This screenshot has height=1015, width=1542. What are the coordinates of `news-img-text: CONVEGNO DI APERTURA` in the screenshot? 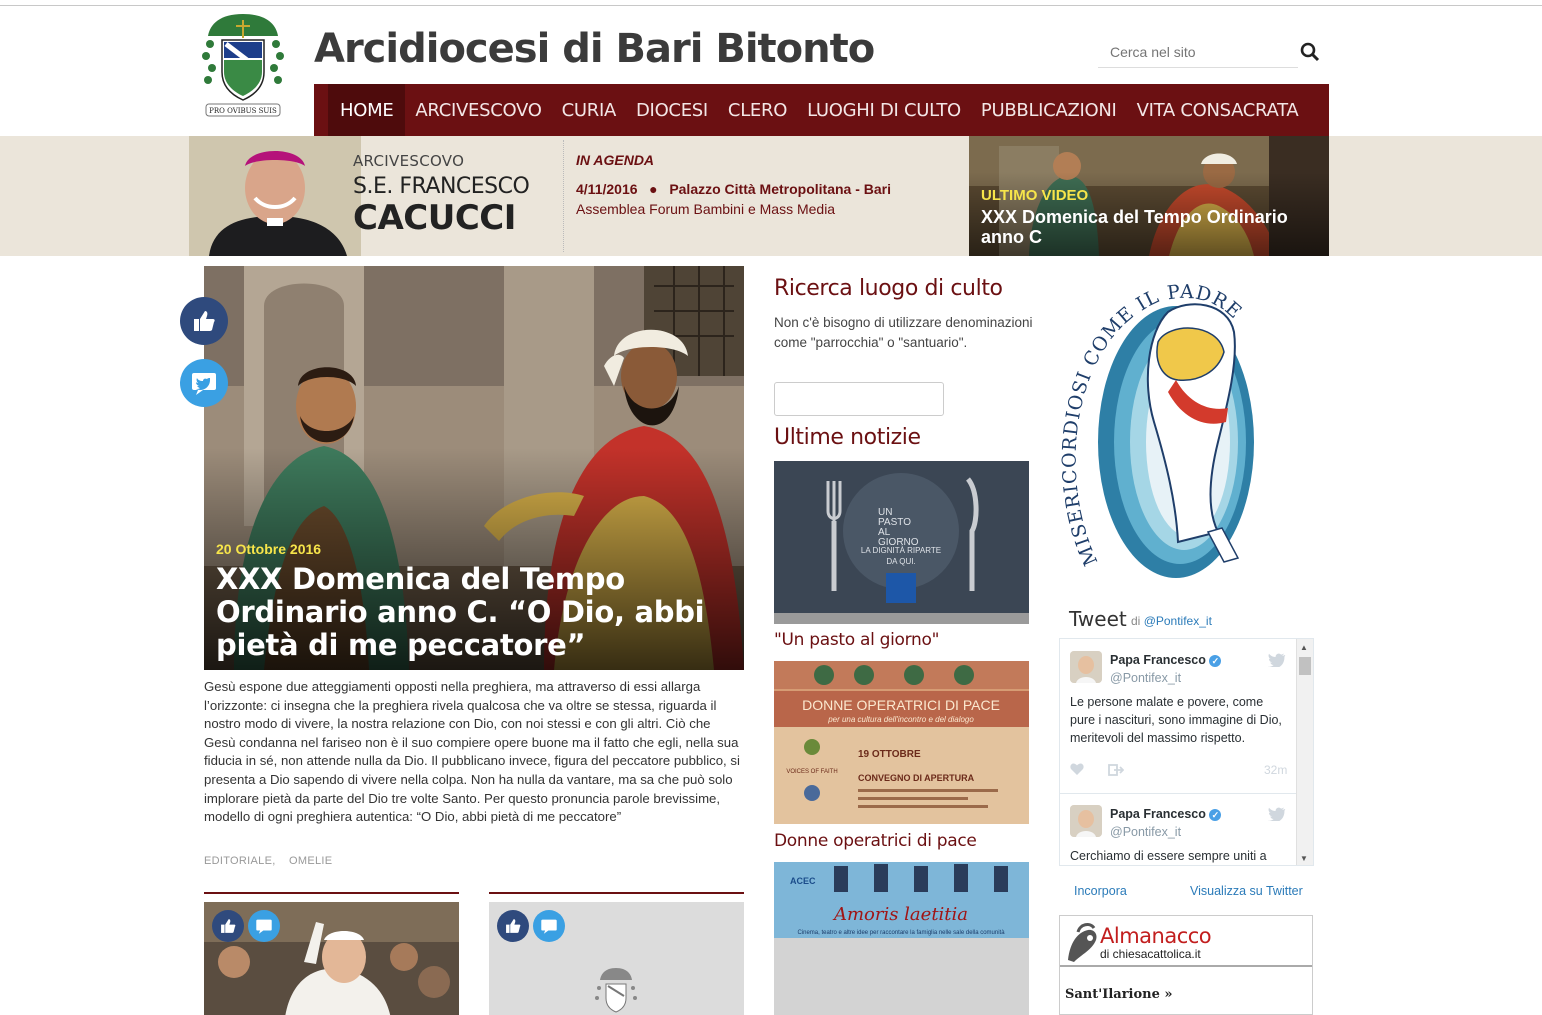 It's located at (916, 778).